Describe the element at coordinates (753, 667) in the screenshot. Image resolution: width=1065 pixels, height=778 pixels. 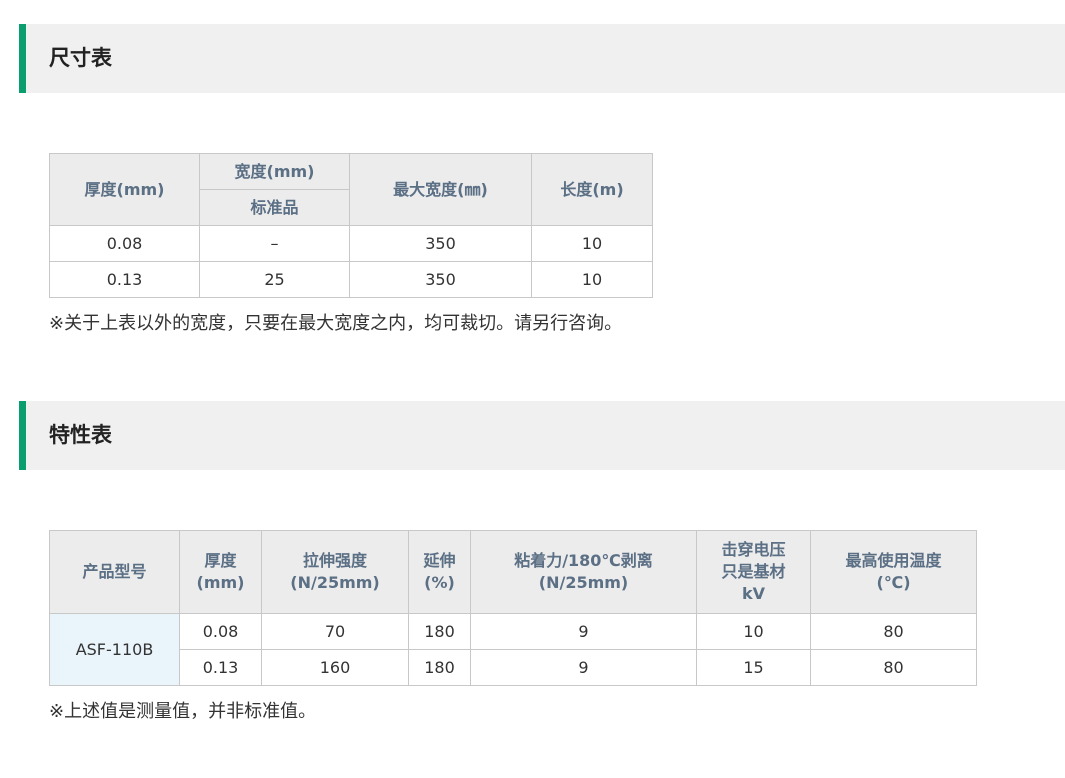
I see `cell-breakdown-voltage: 15` at that location.